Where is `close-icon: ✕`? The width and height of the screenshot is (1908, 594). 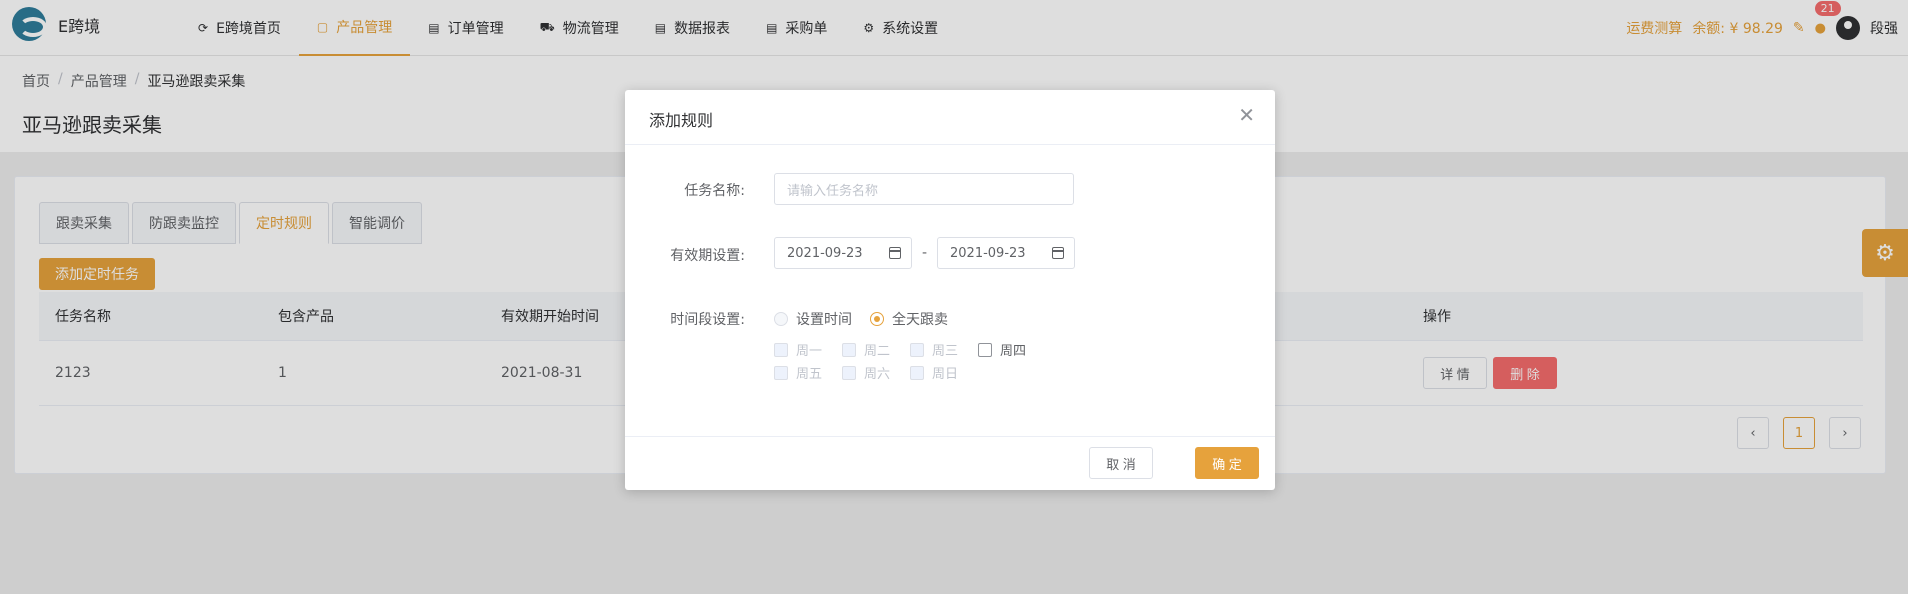 close-icon: ✕ is located at coordinates (1246, 115).